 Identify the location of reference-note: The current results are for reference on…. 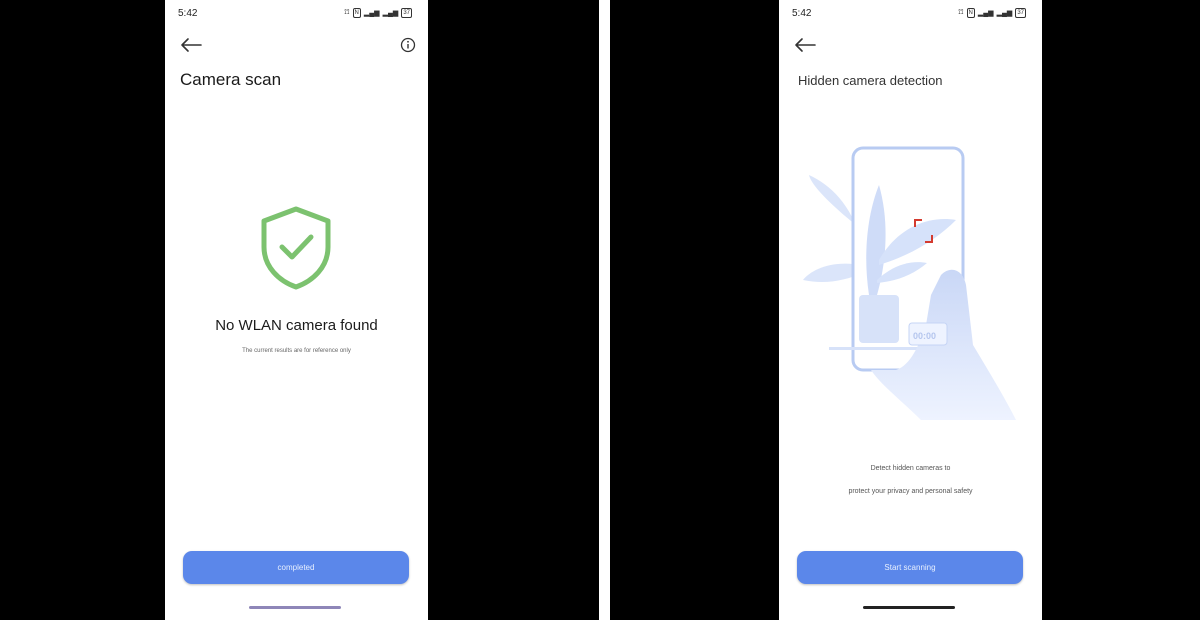
(296, 351).